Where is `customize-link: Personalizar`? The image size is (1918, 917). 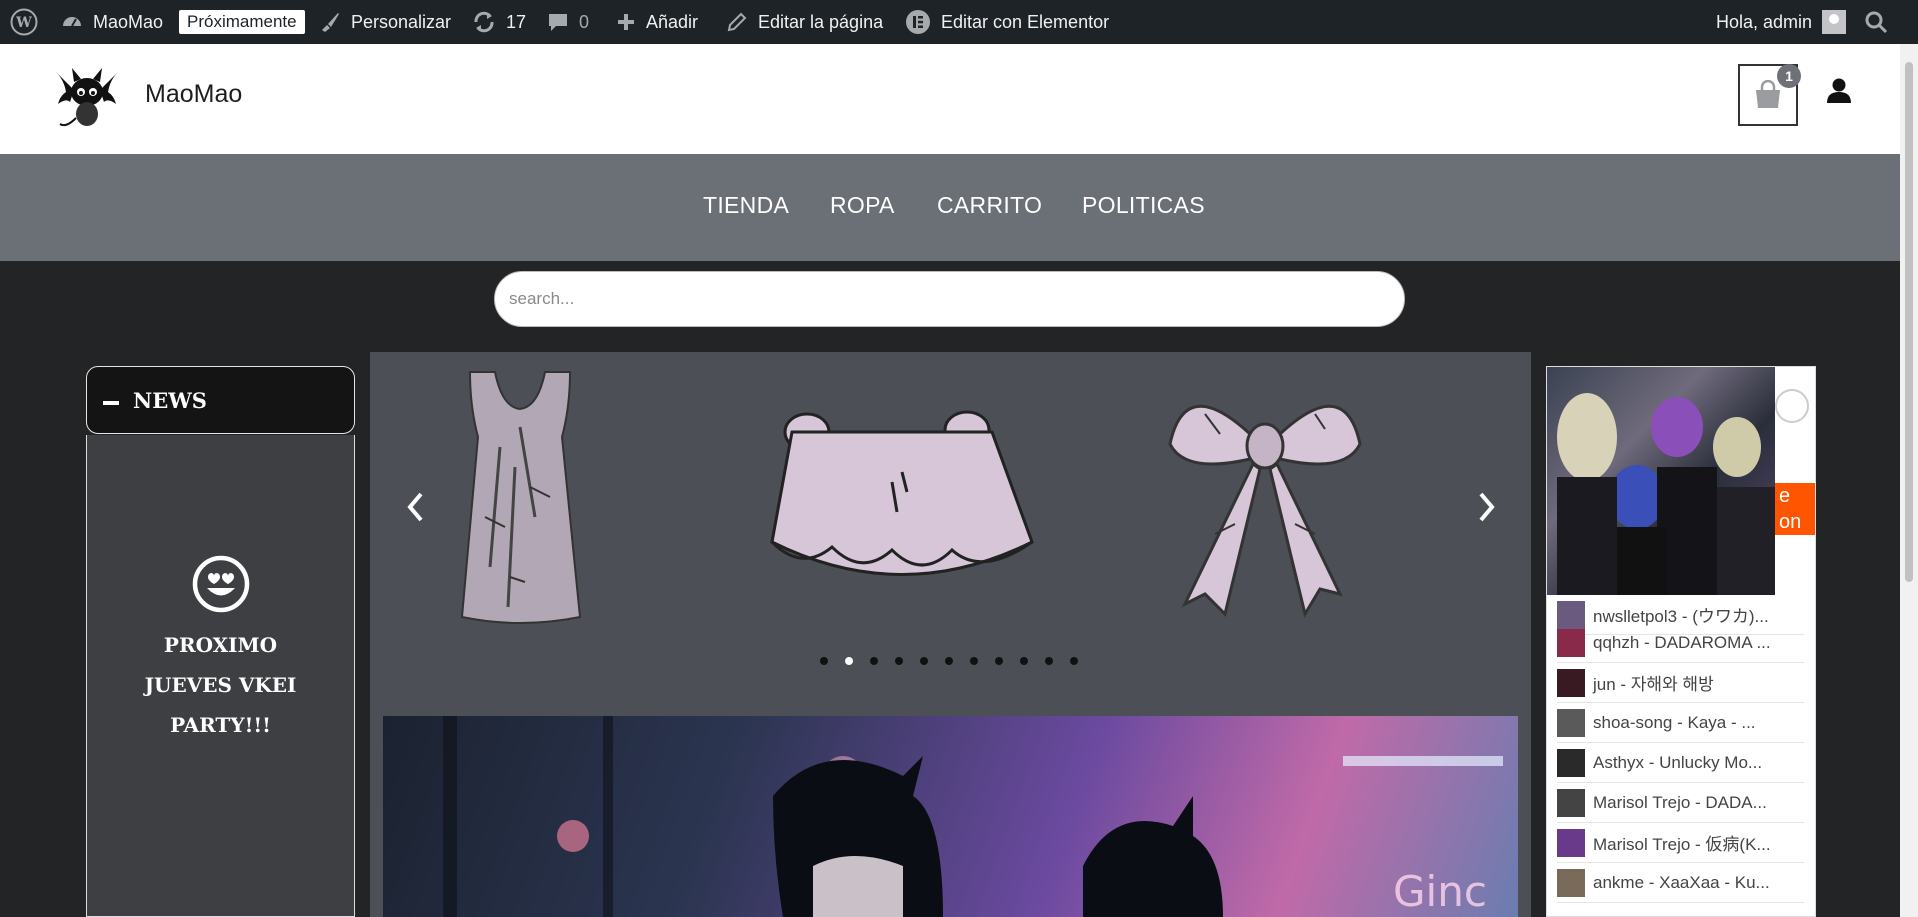
customize-link: Personalizar is located at coordinates (385, 22).